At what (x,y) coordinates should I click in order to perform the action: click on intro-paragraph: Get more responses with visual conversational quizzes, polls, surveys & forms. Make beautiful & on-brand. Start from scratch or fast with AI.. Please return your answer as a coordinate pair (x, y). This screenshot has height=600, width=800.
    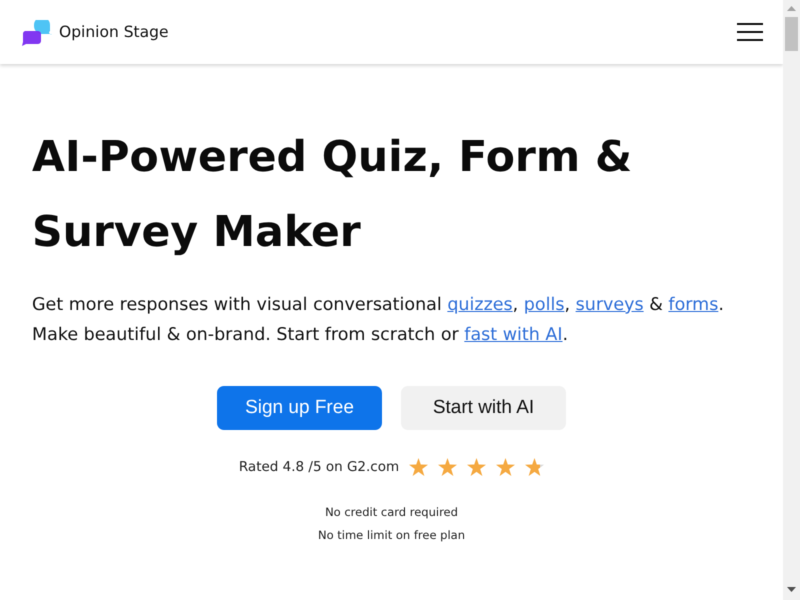
    Looking at the image, I should click on (378, 320).